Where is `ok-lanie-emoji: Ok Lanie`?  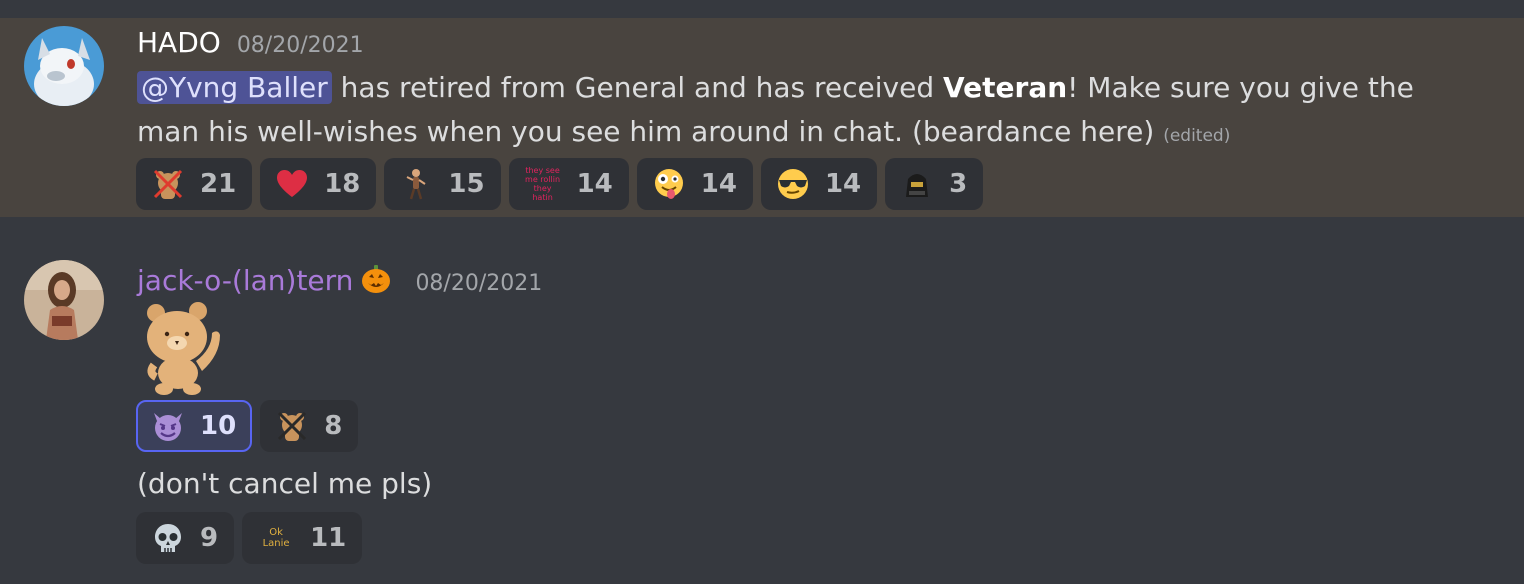
ok-lanie-emoji: Ok Lanie is located at coordinates (276, 538).